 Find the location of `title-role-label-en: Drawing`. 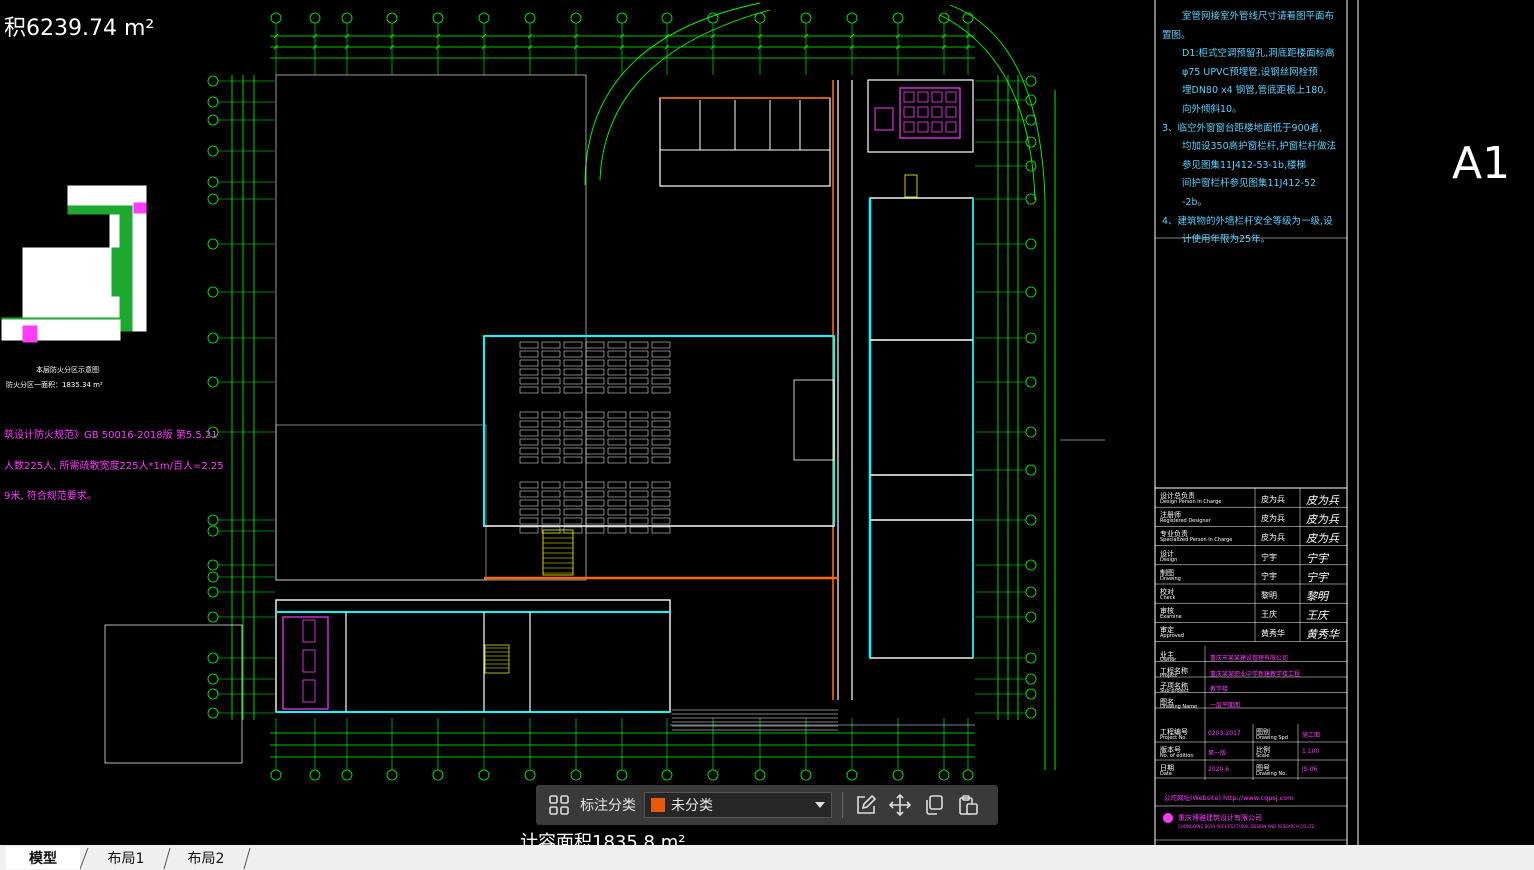

title-role-label-en: Drawing is located at coordinates (1170, 578).